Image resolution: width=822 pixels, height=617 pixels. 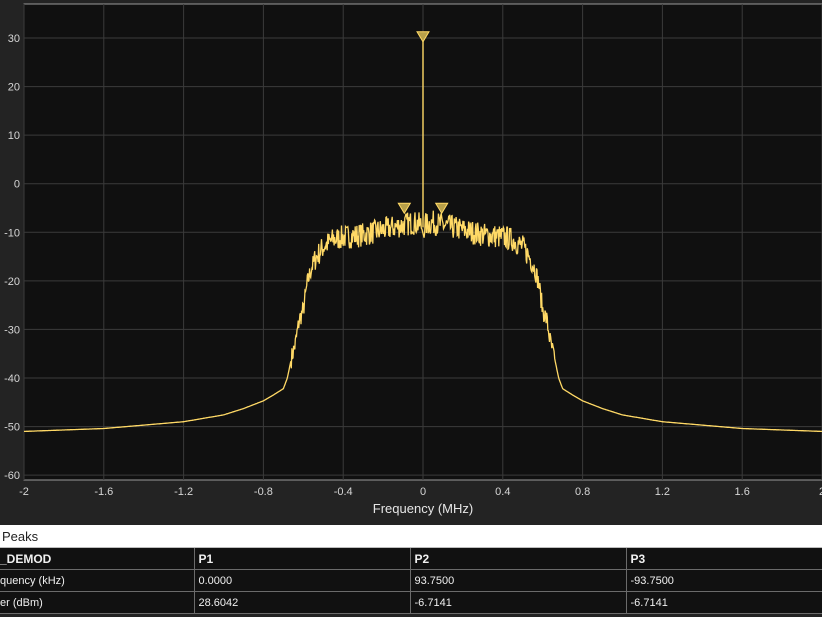 I want to click on y-tick-label: -50, so click(x=12, y=428).